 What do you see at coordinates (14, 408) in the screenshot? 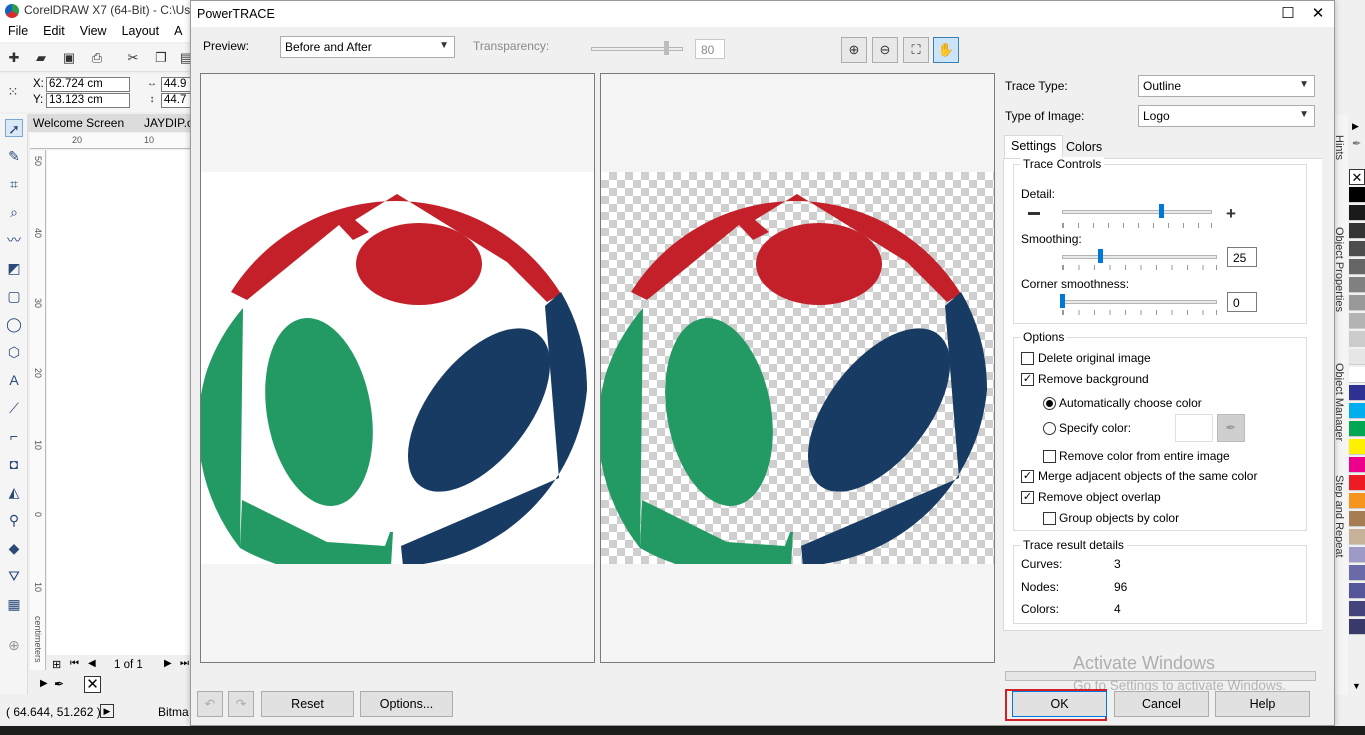
I see `dimension-tool-icon: ⟋` at bounding box center [14, 408].